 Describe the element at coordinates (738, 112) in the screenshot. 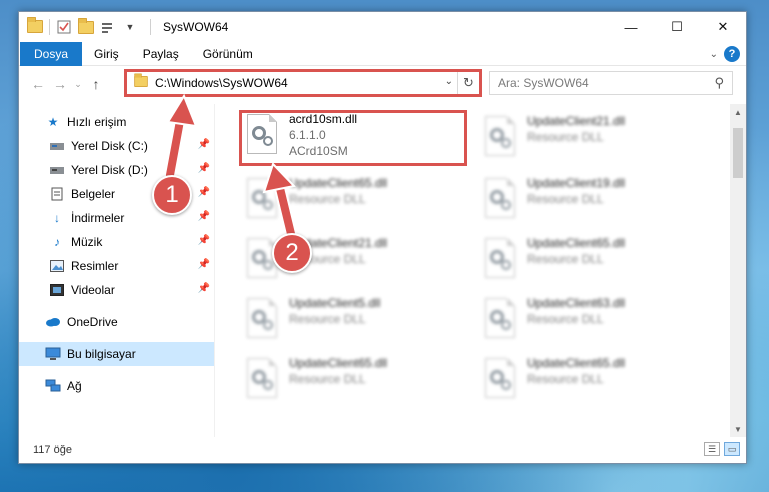

I see `scroll-up-button: ▲` at that location.